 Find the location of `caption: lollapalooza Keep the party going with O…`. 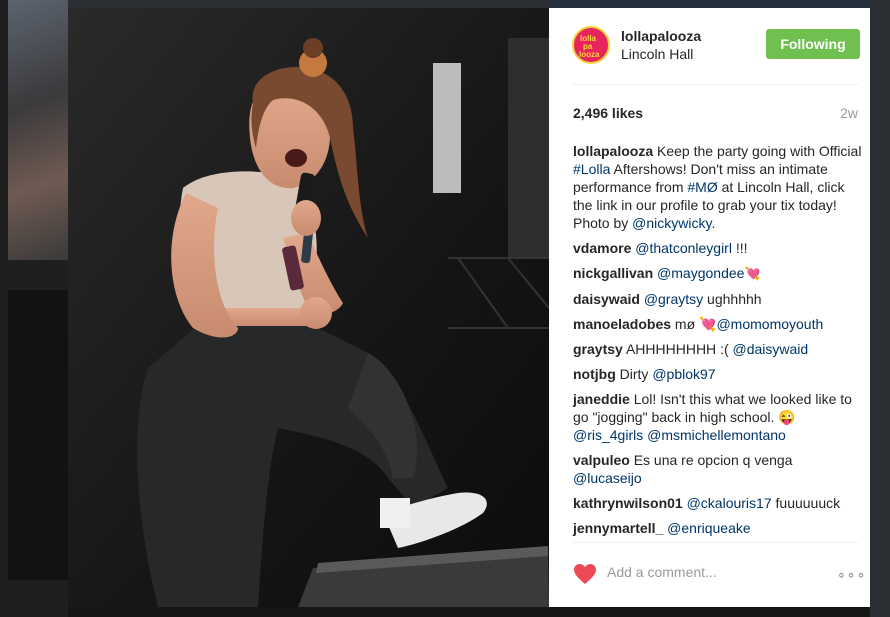

caption: lollapalooza Keep the party going with O… is located at coordinates (718, 187).